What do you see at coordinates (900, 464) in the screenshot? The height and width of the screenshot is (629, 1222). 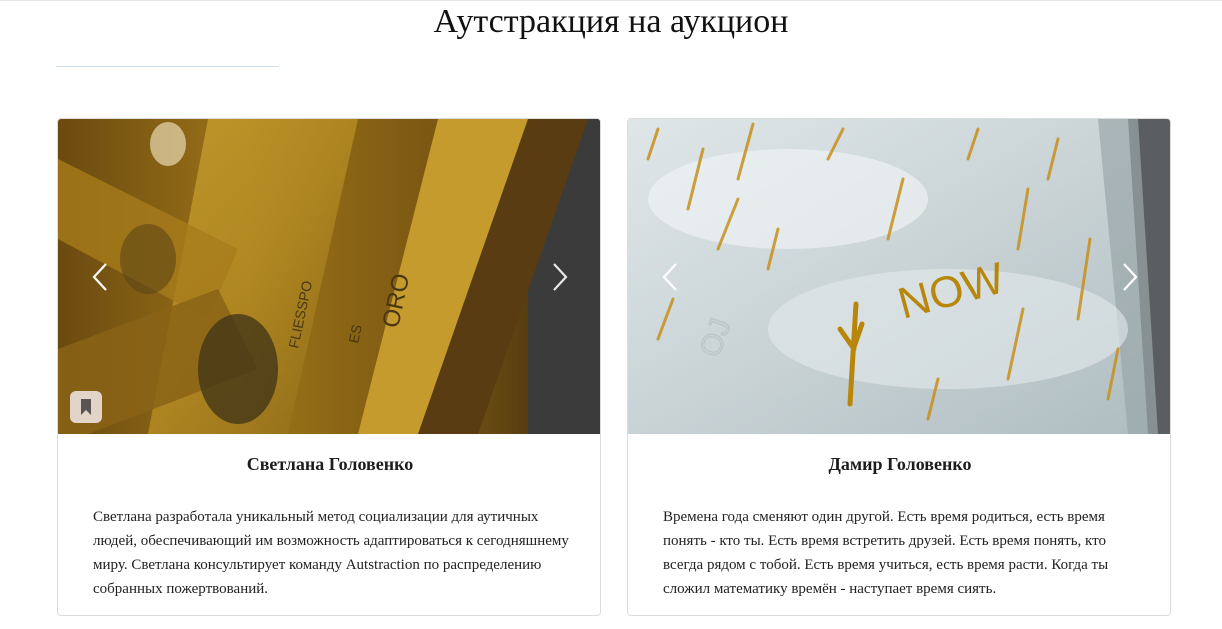 I see `artist-name: Дамир Головенко` at bounding box center [900, 464].